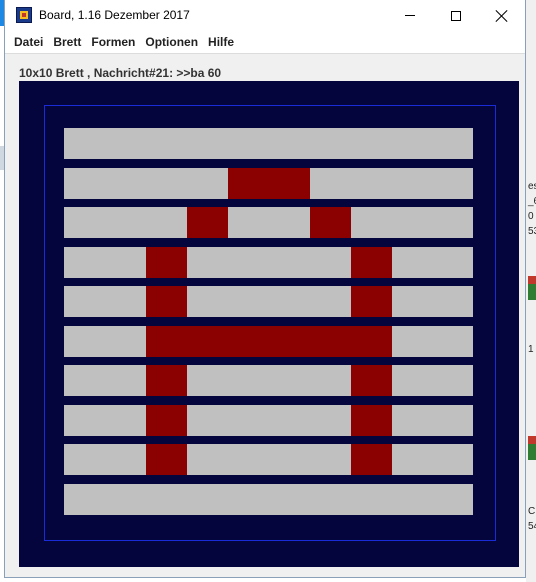 The height and width of the screenshot is (582, 536). What do you see at coordinates (265, 15) in the screenshot?
I see `title-bar: Board, 1.16 Dezember 2017` at bounding box center [265, 15].